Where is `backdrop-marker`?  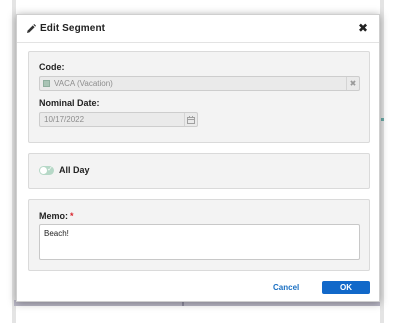
backdrop-marker is located at coordinates (382, 119).